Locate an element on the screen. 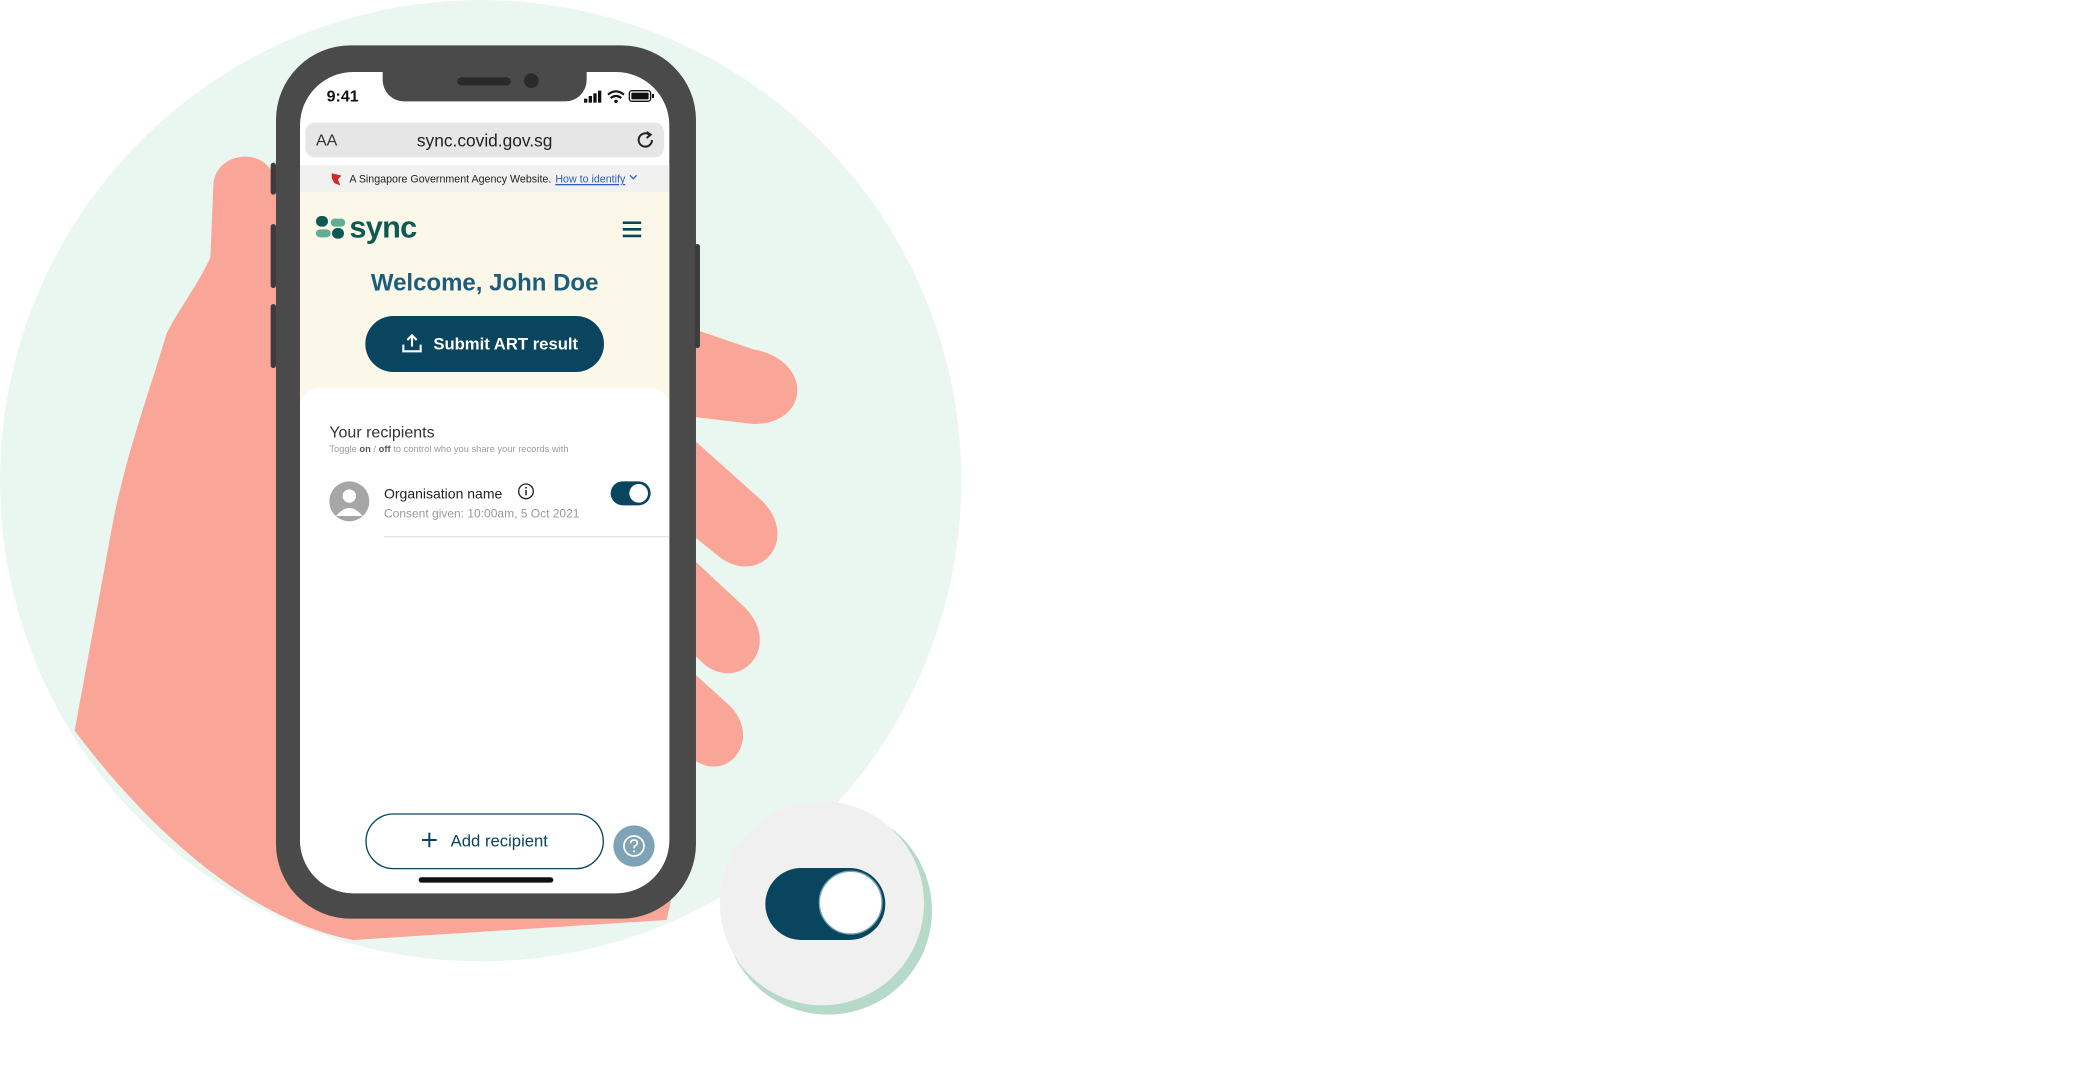 The height and width of the screenshot is (1089, 2088). phone-volume-up is located at coordinates (273, 255).